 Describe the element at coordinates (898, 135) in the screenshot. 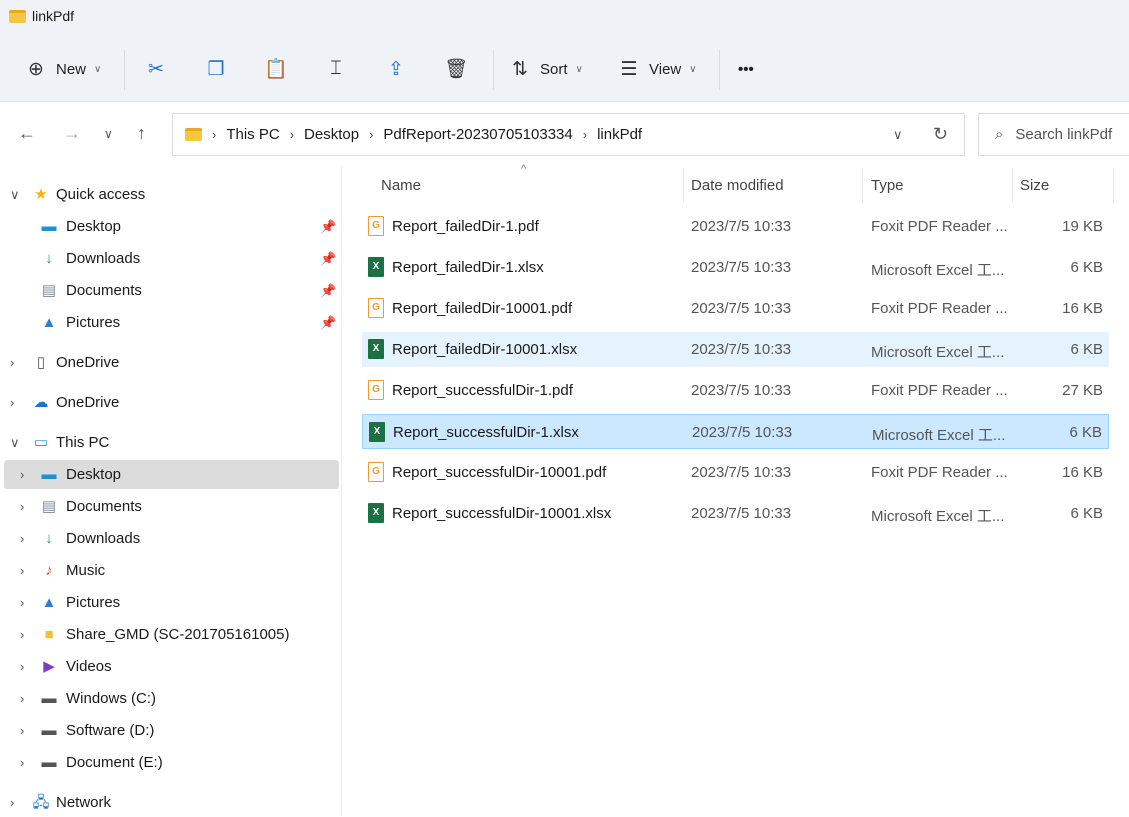

I see `history-chevron-icon: ∨` at that location.